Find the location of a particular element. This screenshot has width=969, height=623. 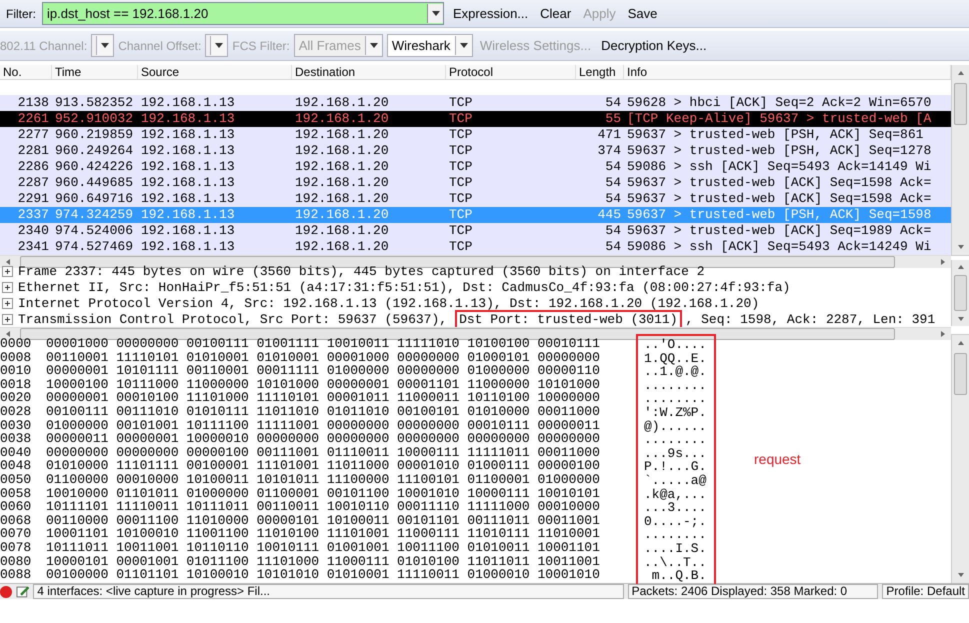

pencil-icon is located at coordinates (23, 591).